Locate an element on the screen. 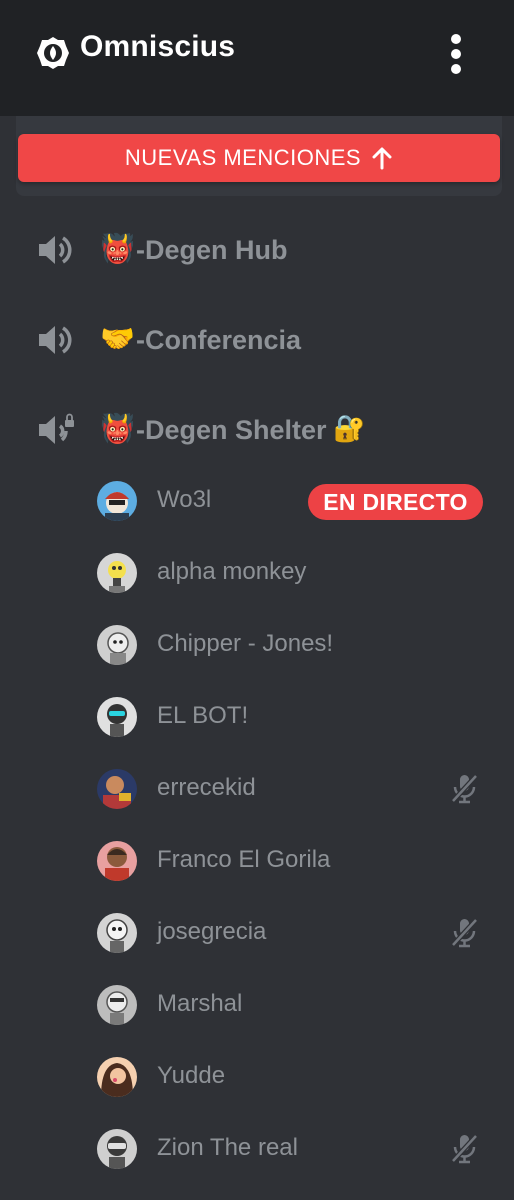  channel-emoji: 🤝 is located at coordinates (117, 338).